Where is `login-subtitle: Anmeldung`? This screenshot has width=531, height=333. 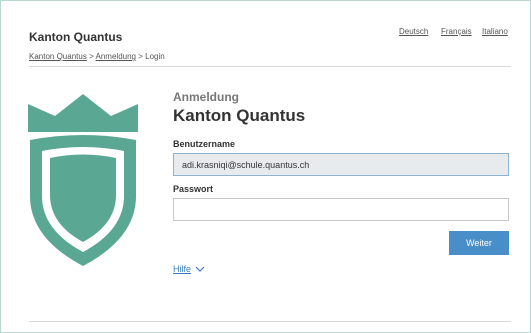 login-subtitle: Anmeldung is located at coordinates (206, 97).